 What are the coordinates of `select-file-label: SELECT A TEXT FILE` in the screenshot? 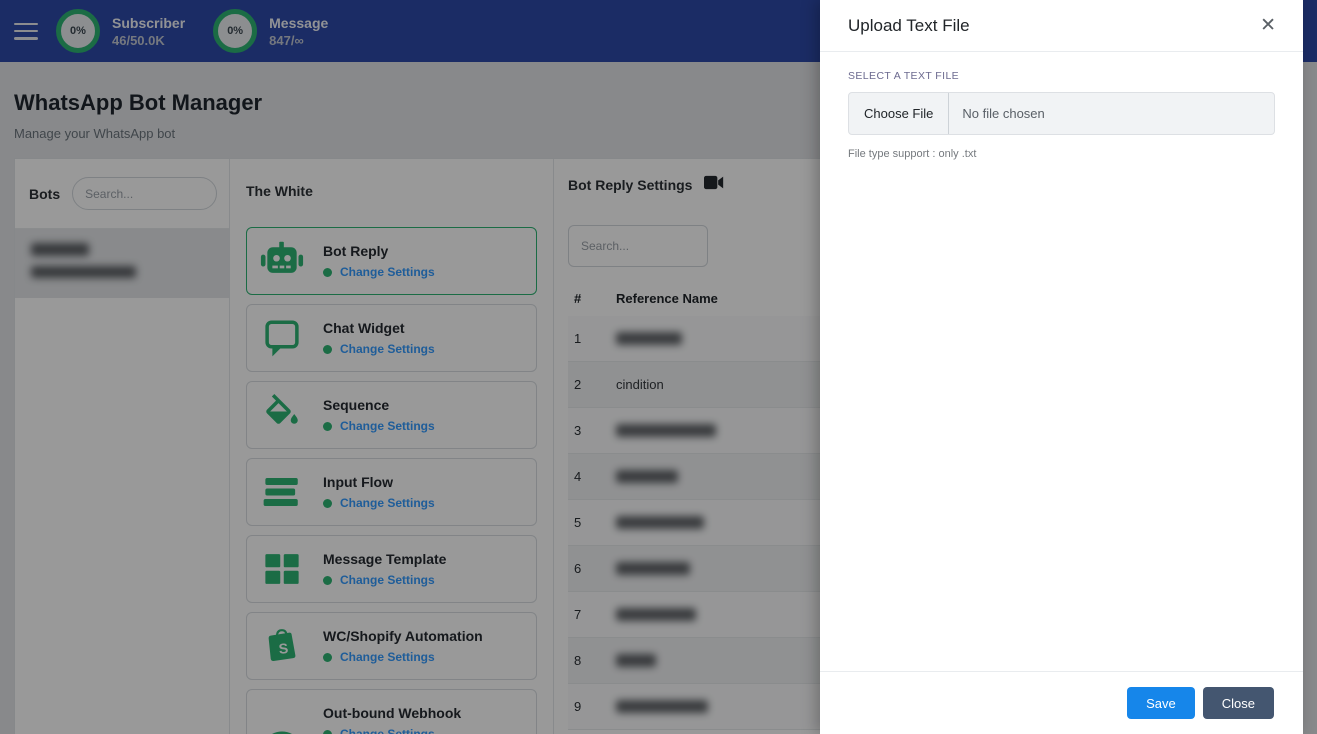 It's located at (904, 76).